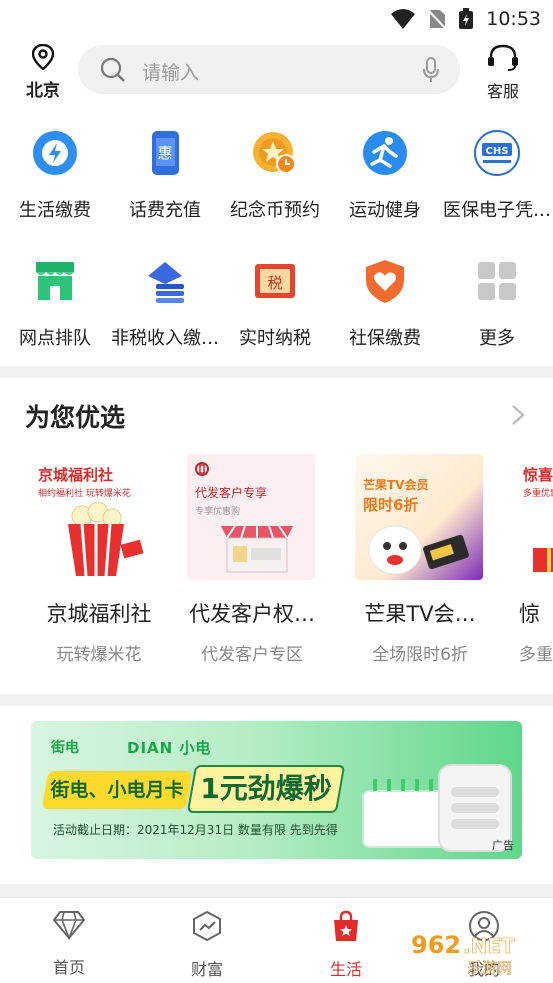 The height and width of the screenshot is (983, 553). What do you see at coordinates (75, 417) in the screenshot?
I see `section-title: 为您优选` at bounding box center [75, 417].